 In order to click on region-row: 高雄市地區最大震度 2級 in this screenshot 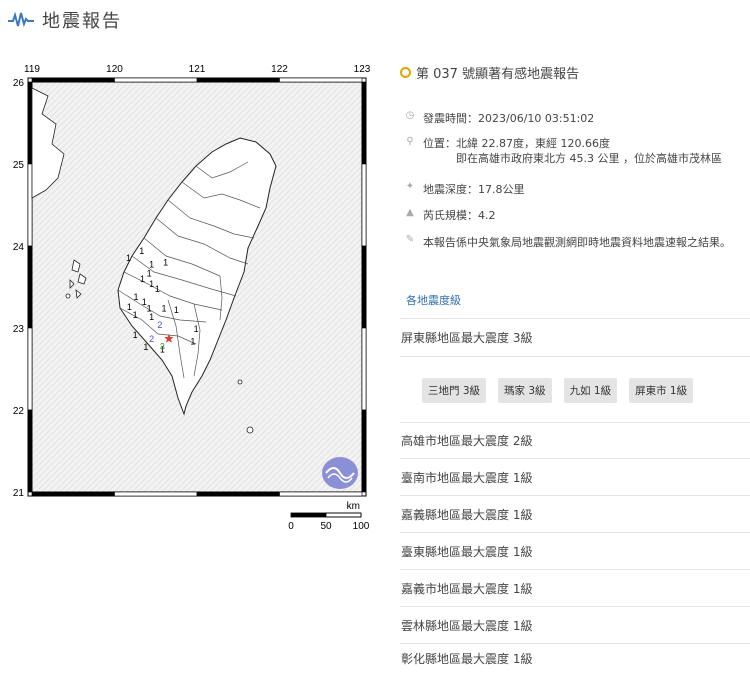, I will do `click(575, 440)`.